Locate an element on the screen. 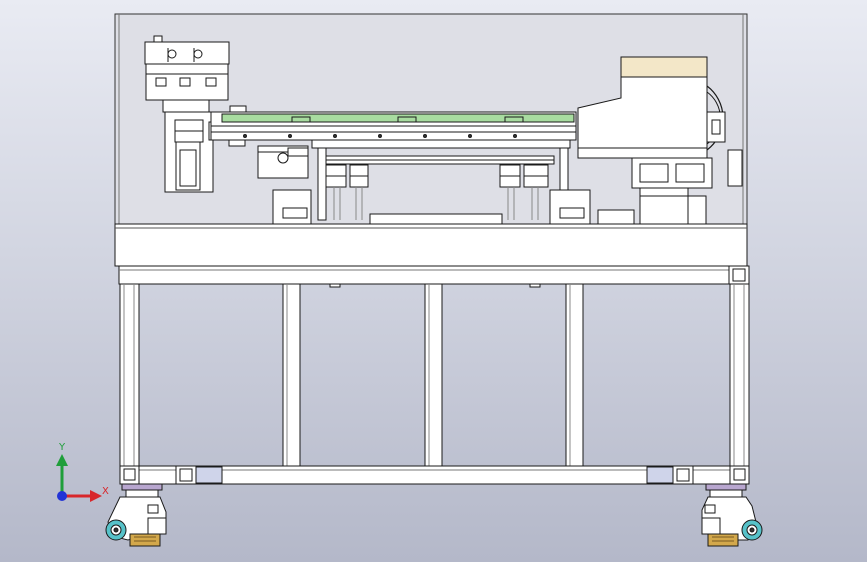  axis-triad is located at coordinates (79, 478).